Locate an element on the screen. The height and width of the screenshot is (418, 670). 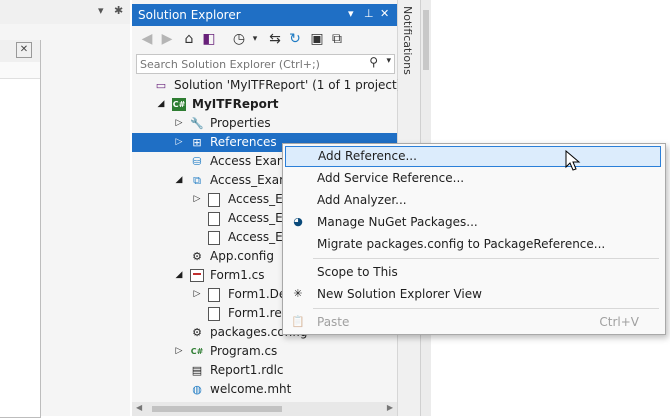
sync-with-document-icon: ⇆ is located at coordinates (275, 39).